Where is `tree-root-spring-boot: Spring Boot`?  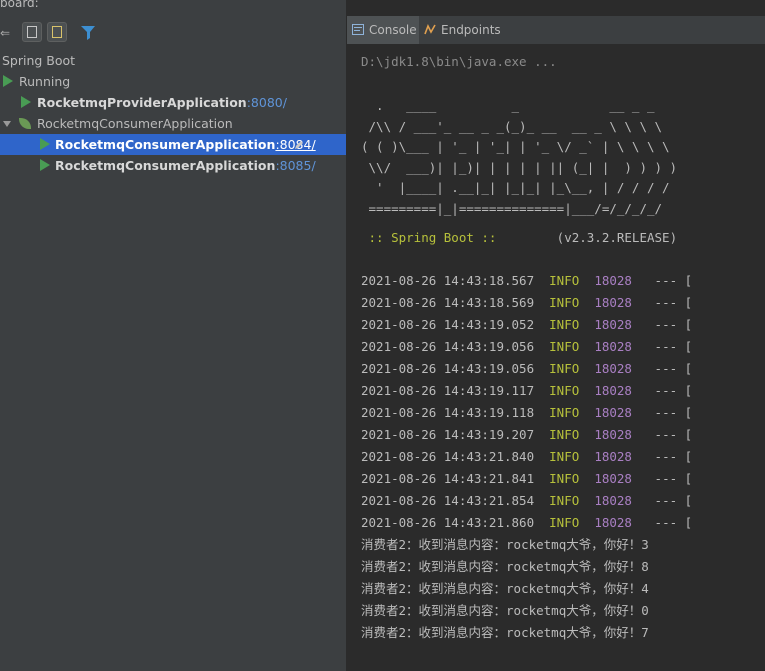
tree-root-spring-boot: Spring Boot is located at coordinates (173, 60).